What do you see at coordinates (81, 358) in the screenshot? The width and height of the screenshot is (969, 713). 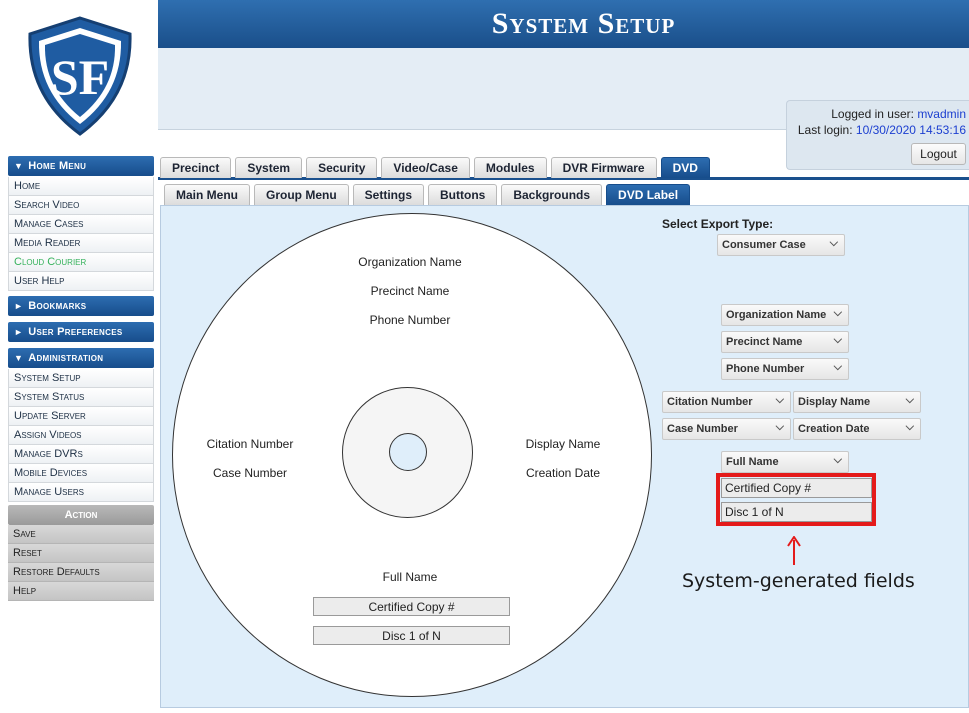 I see `administration-header: ▼ Administration` at bounding box center [81, 358].